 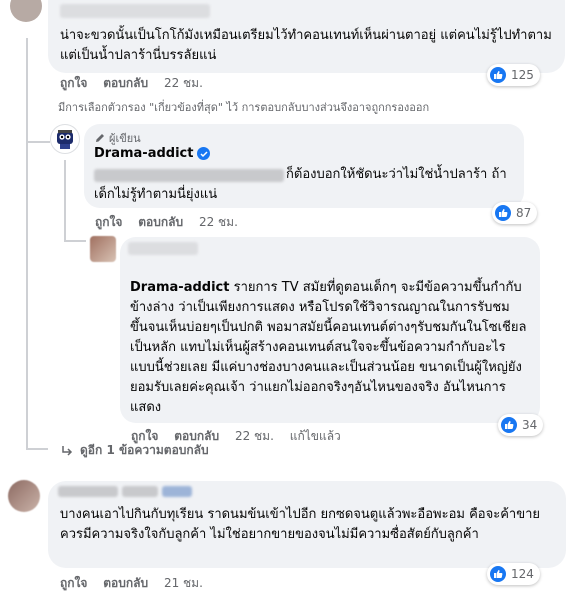 I want to click on author-name-row: Drama-addict, so click(x=152, y=153).